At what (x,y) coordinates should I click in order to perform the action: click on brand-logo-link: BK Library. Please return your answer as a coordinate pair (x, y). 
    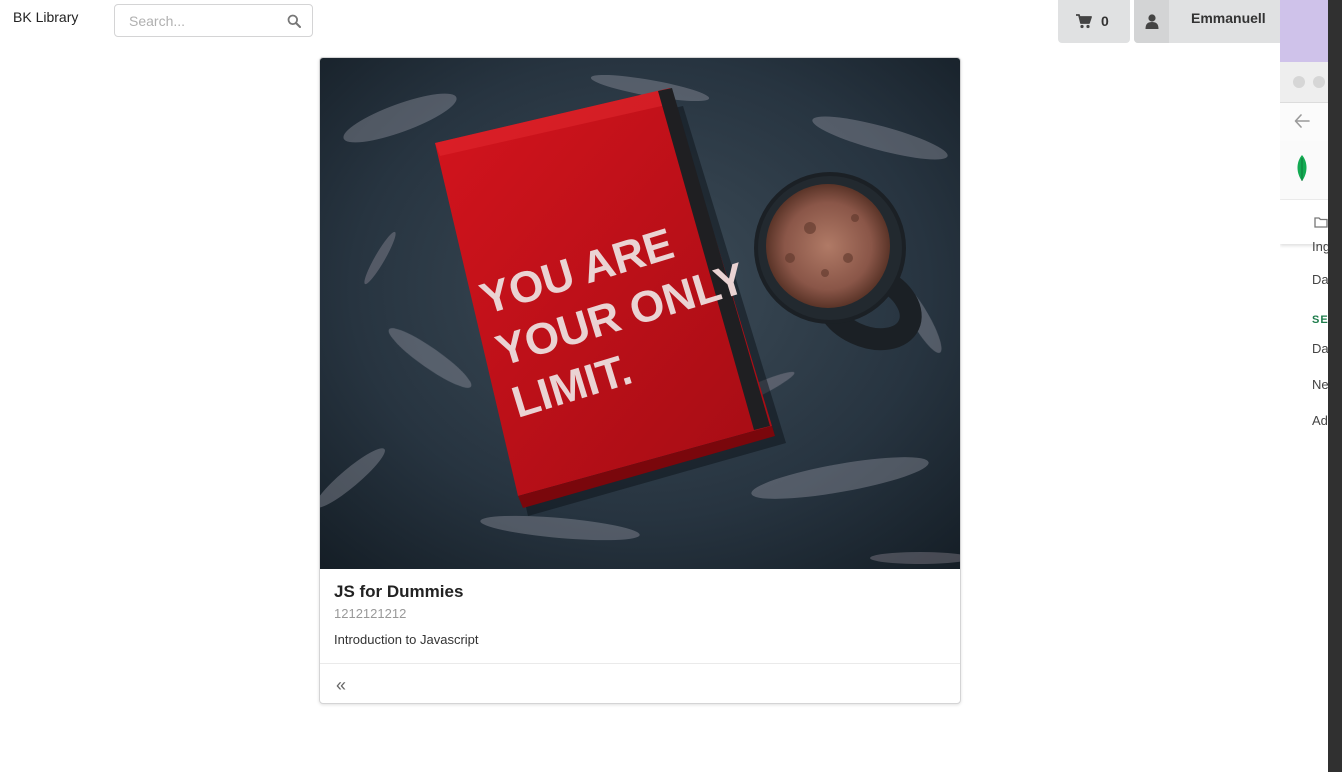
    Looking at the image, I should click on (45, 17).